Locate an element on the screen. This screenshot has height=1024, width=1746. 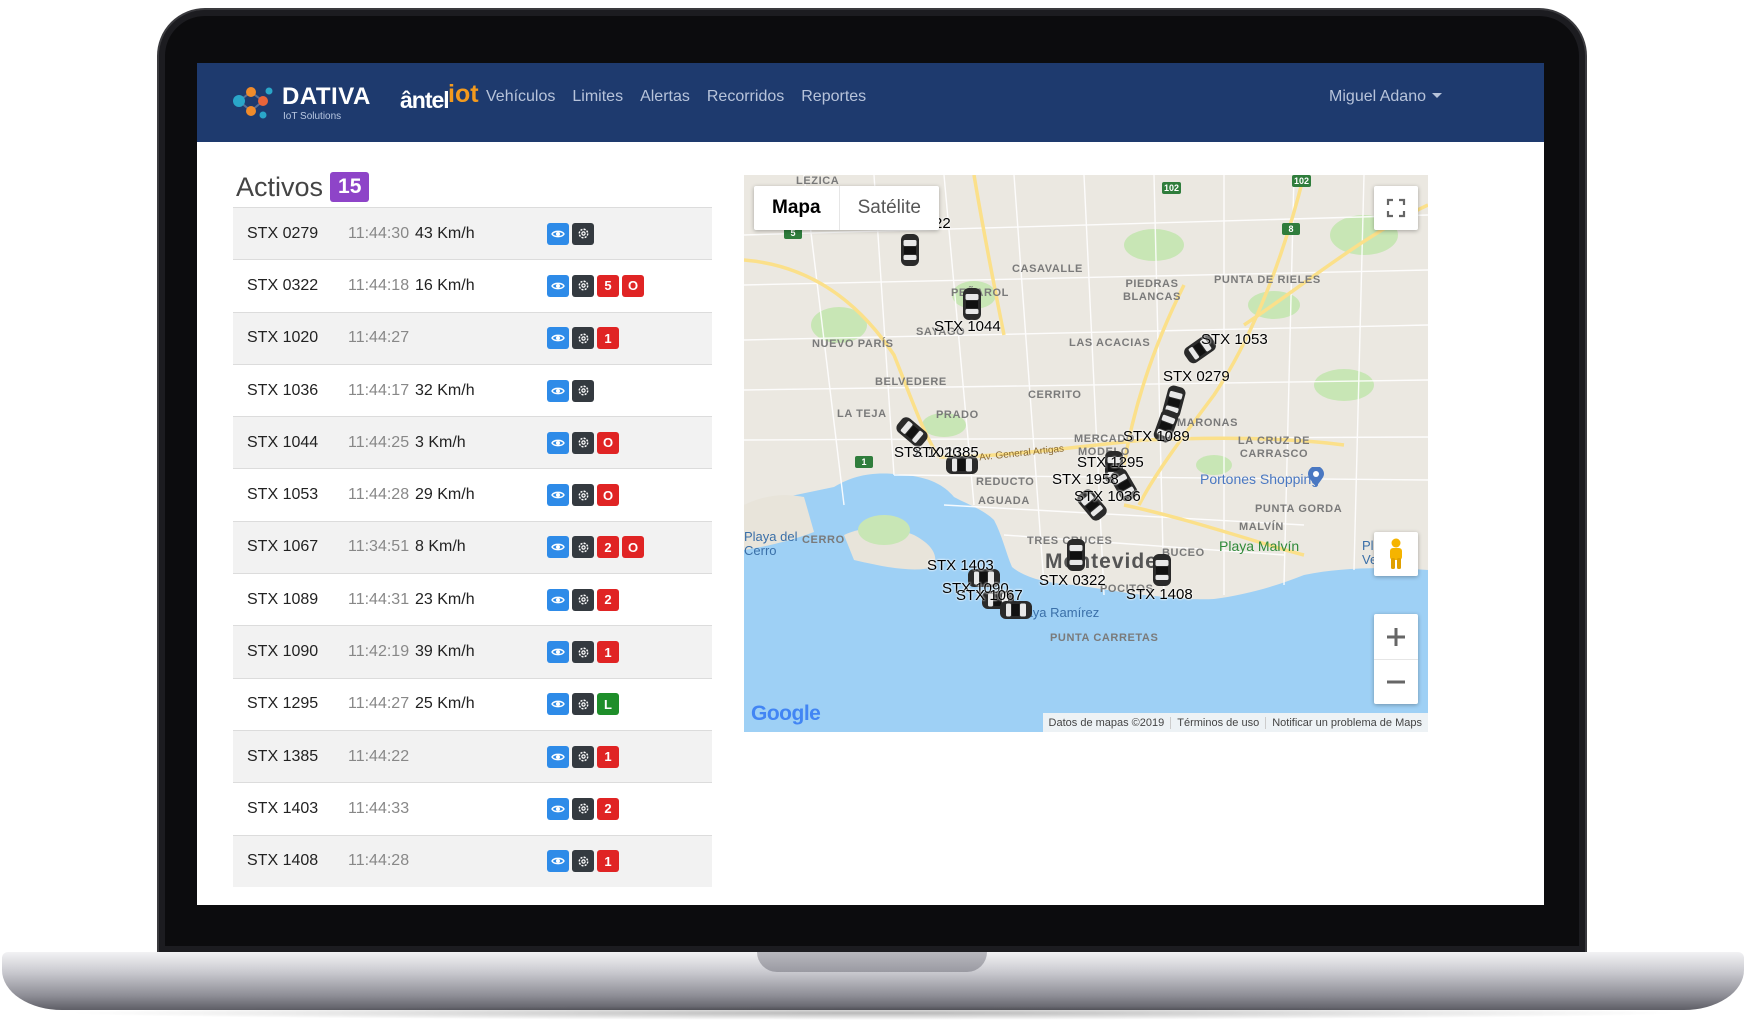
vehicle-id: STX 1295 is located at coordinates (283, 704).